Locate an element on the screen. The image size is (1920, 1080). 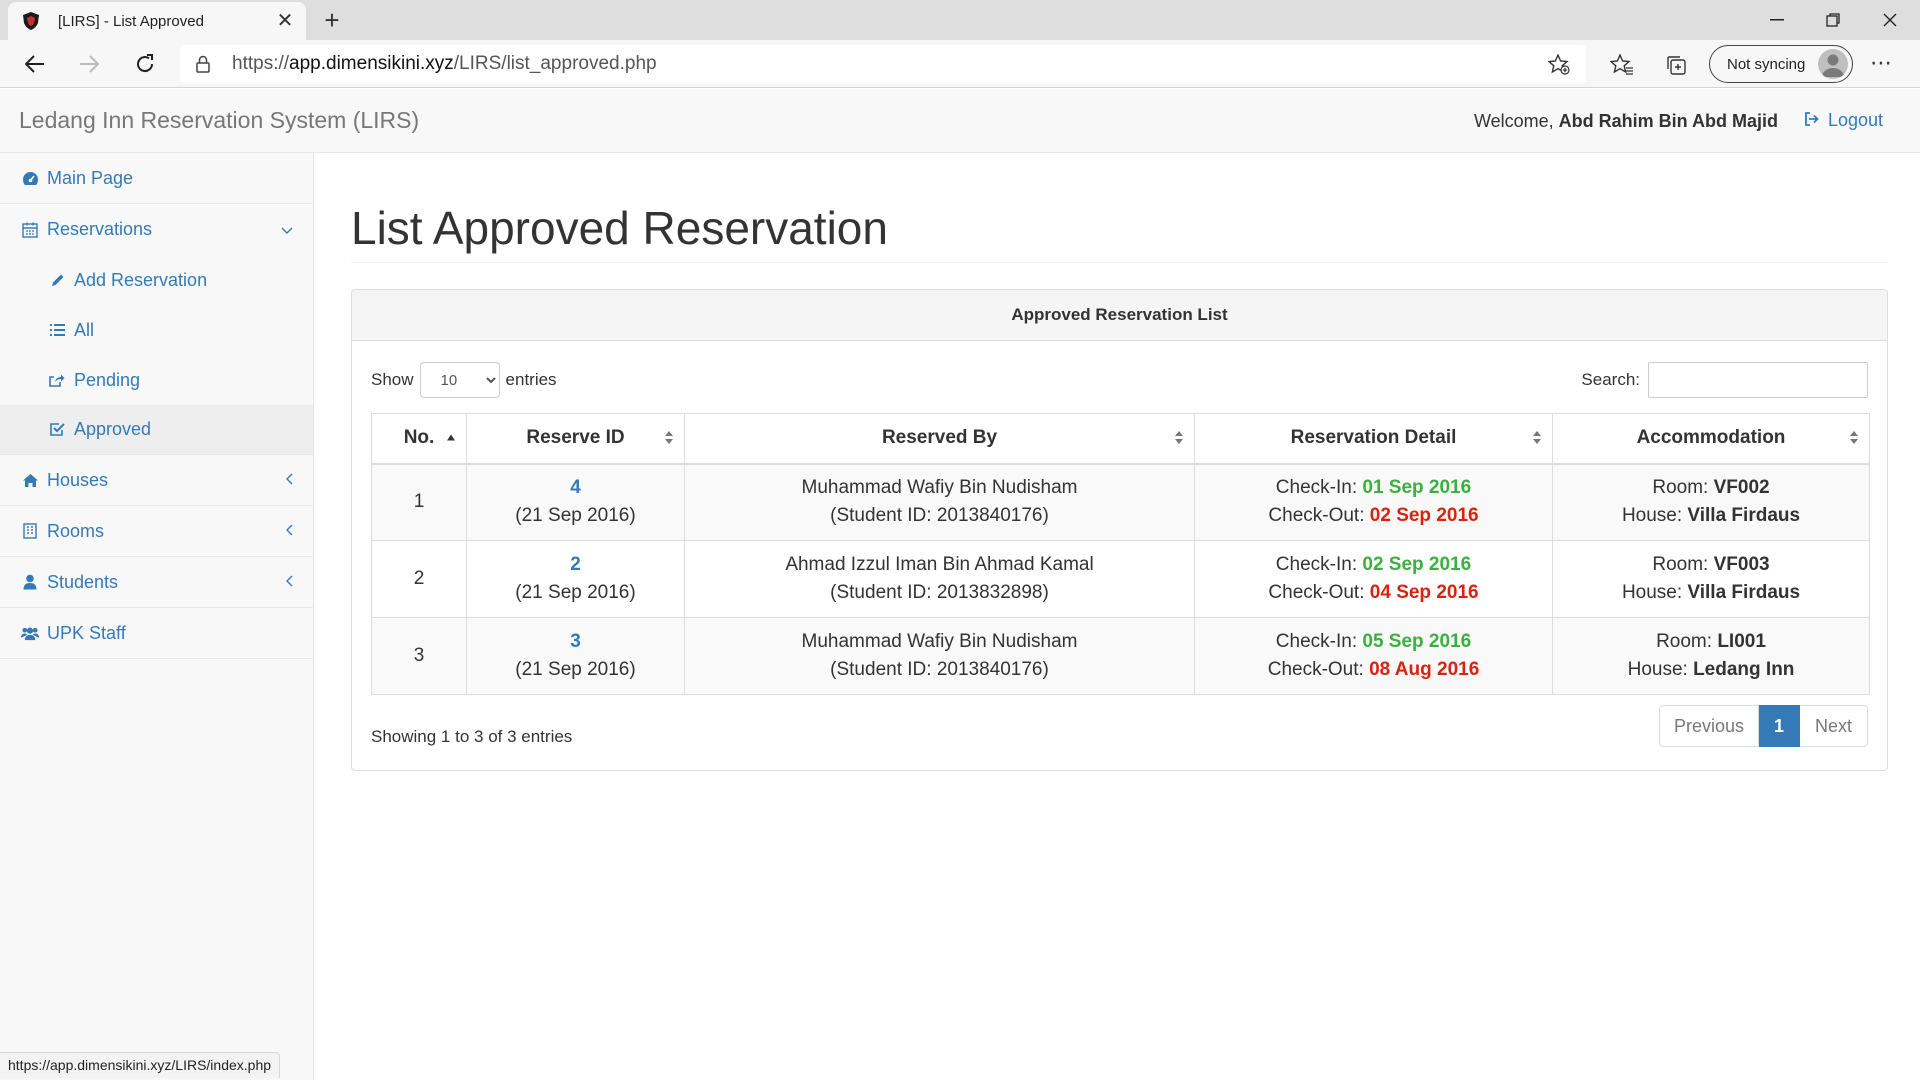
sync-button: Not syncing is located at coordinates (1781, 64).